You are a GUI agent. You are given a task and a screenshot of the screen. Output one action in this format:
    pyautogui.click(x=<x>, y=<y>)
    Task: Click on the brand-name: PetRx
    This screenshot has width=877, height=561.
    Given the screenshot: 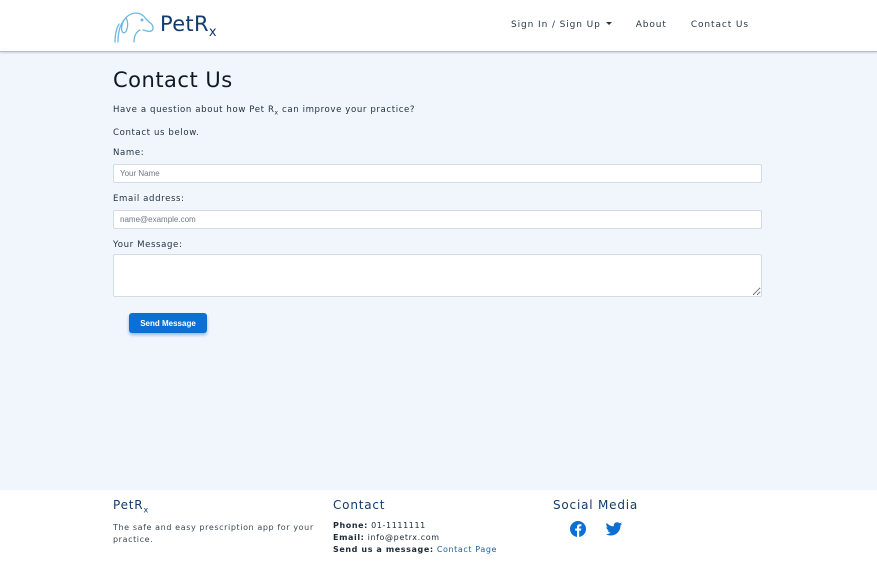 What is the action you would take?
    pyautogui.click(x=188, y=26)
    